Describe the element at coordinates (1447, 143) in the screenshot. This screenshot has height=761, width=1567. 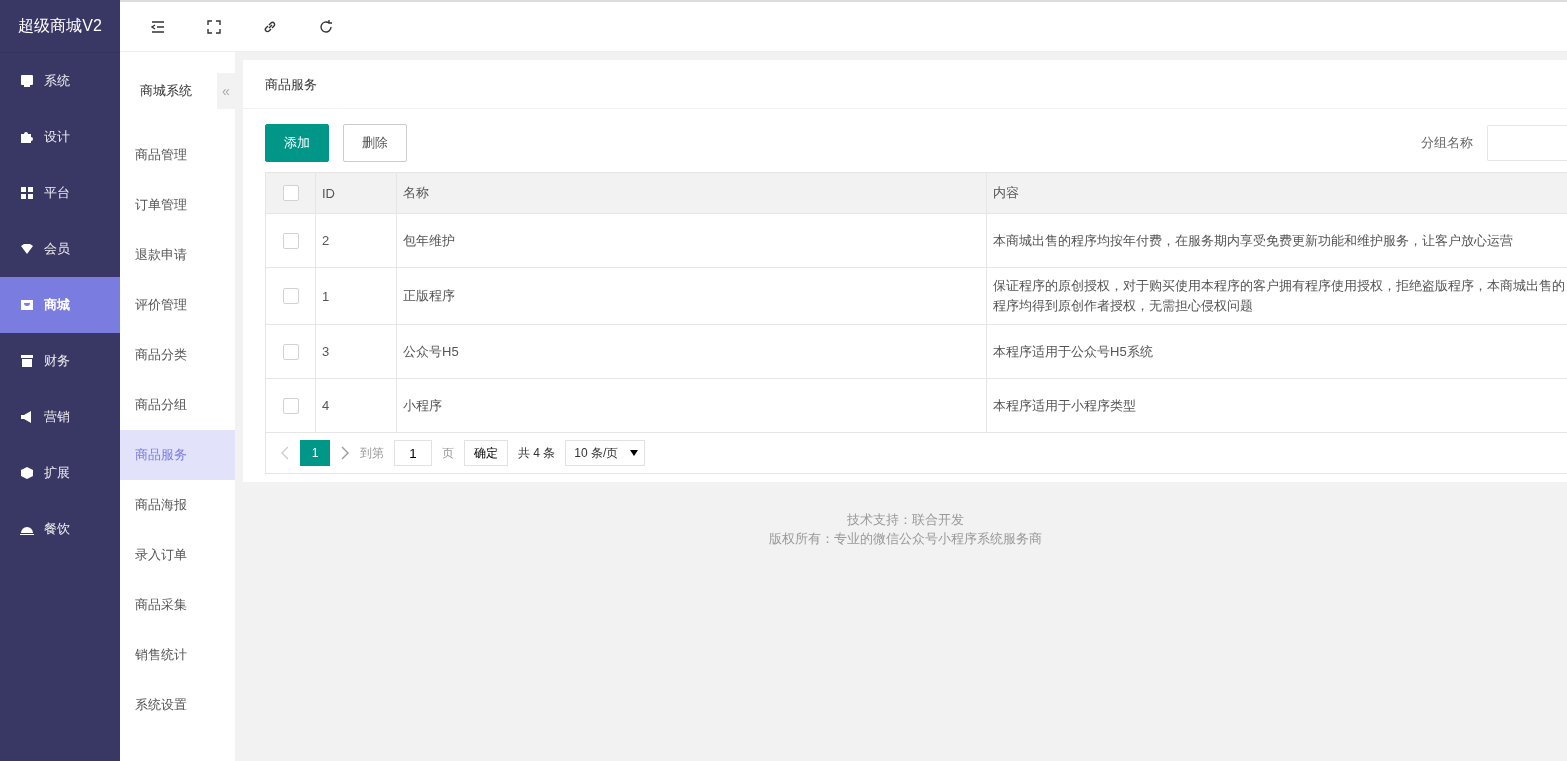
I see `filter-label: 分组名称` at that location.